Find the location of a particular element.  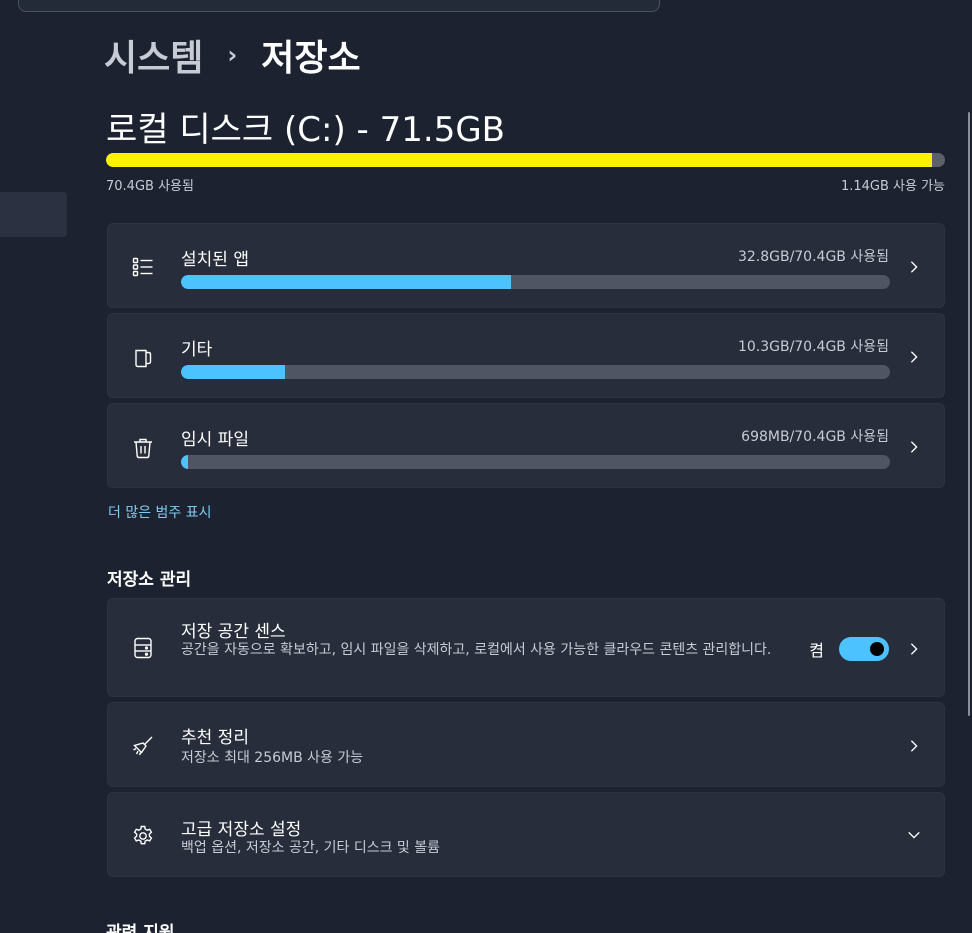

category-usage: 32.8GB/70.4GB 사용됨 is located at coordinates (813, 257).